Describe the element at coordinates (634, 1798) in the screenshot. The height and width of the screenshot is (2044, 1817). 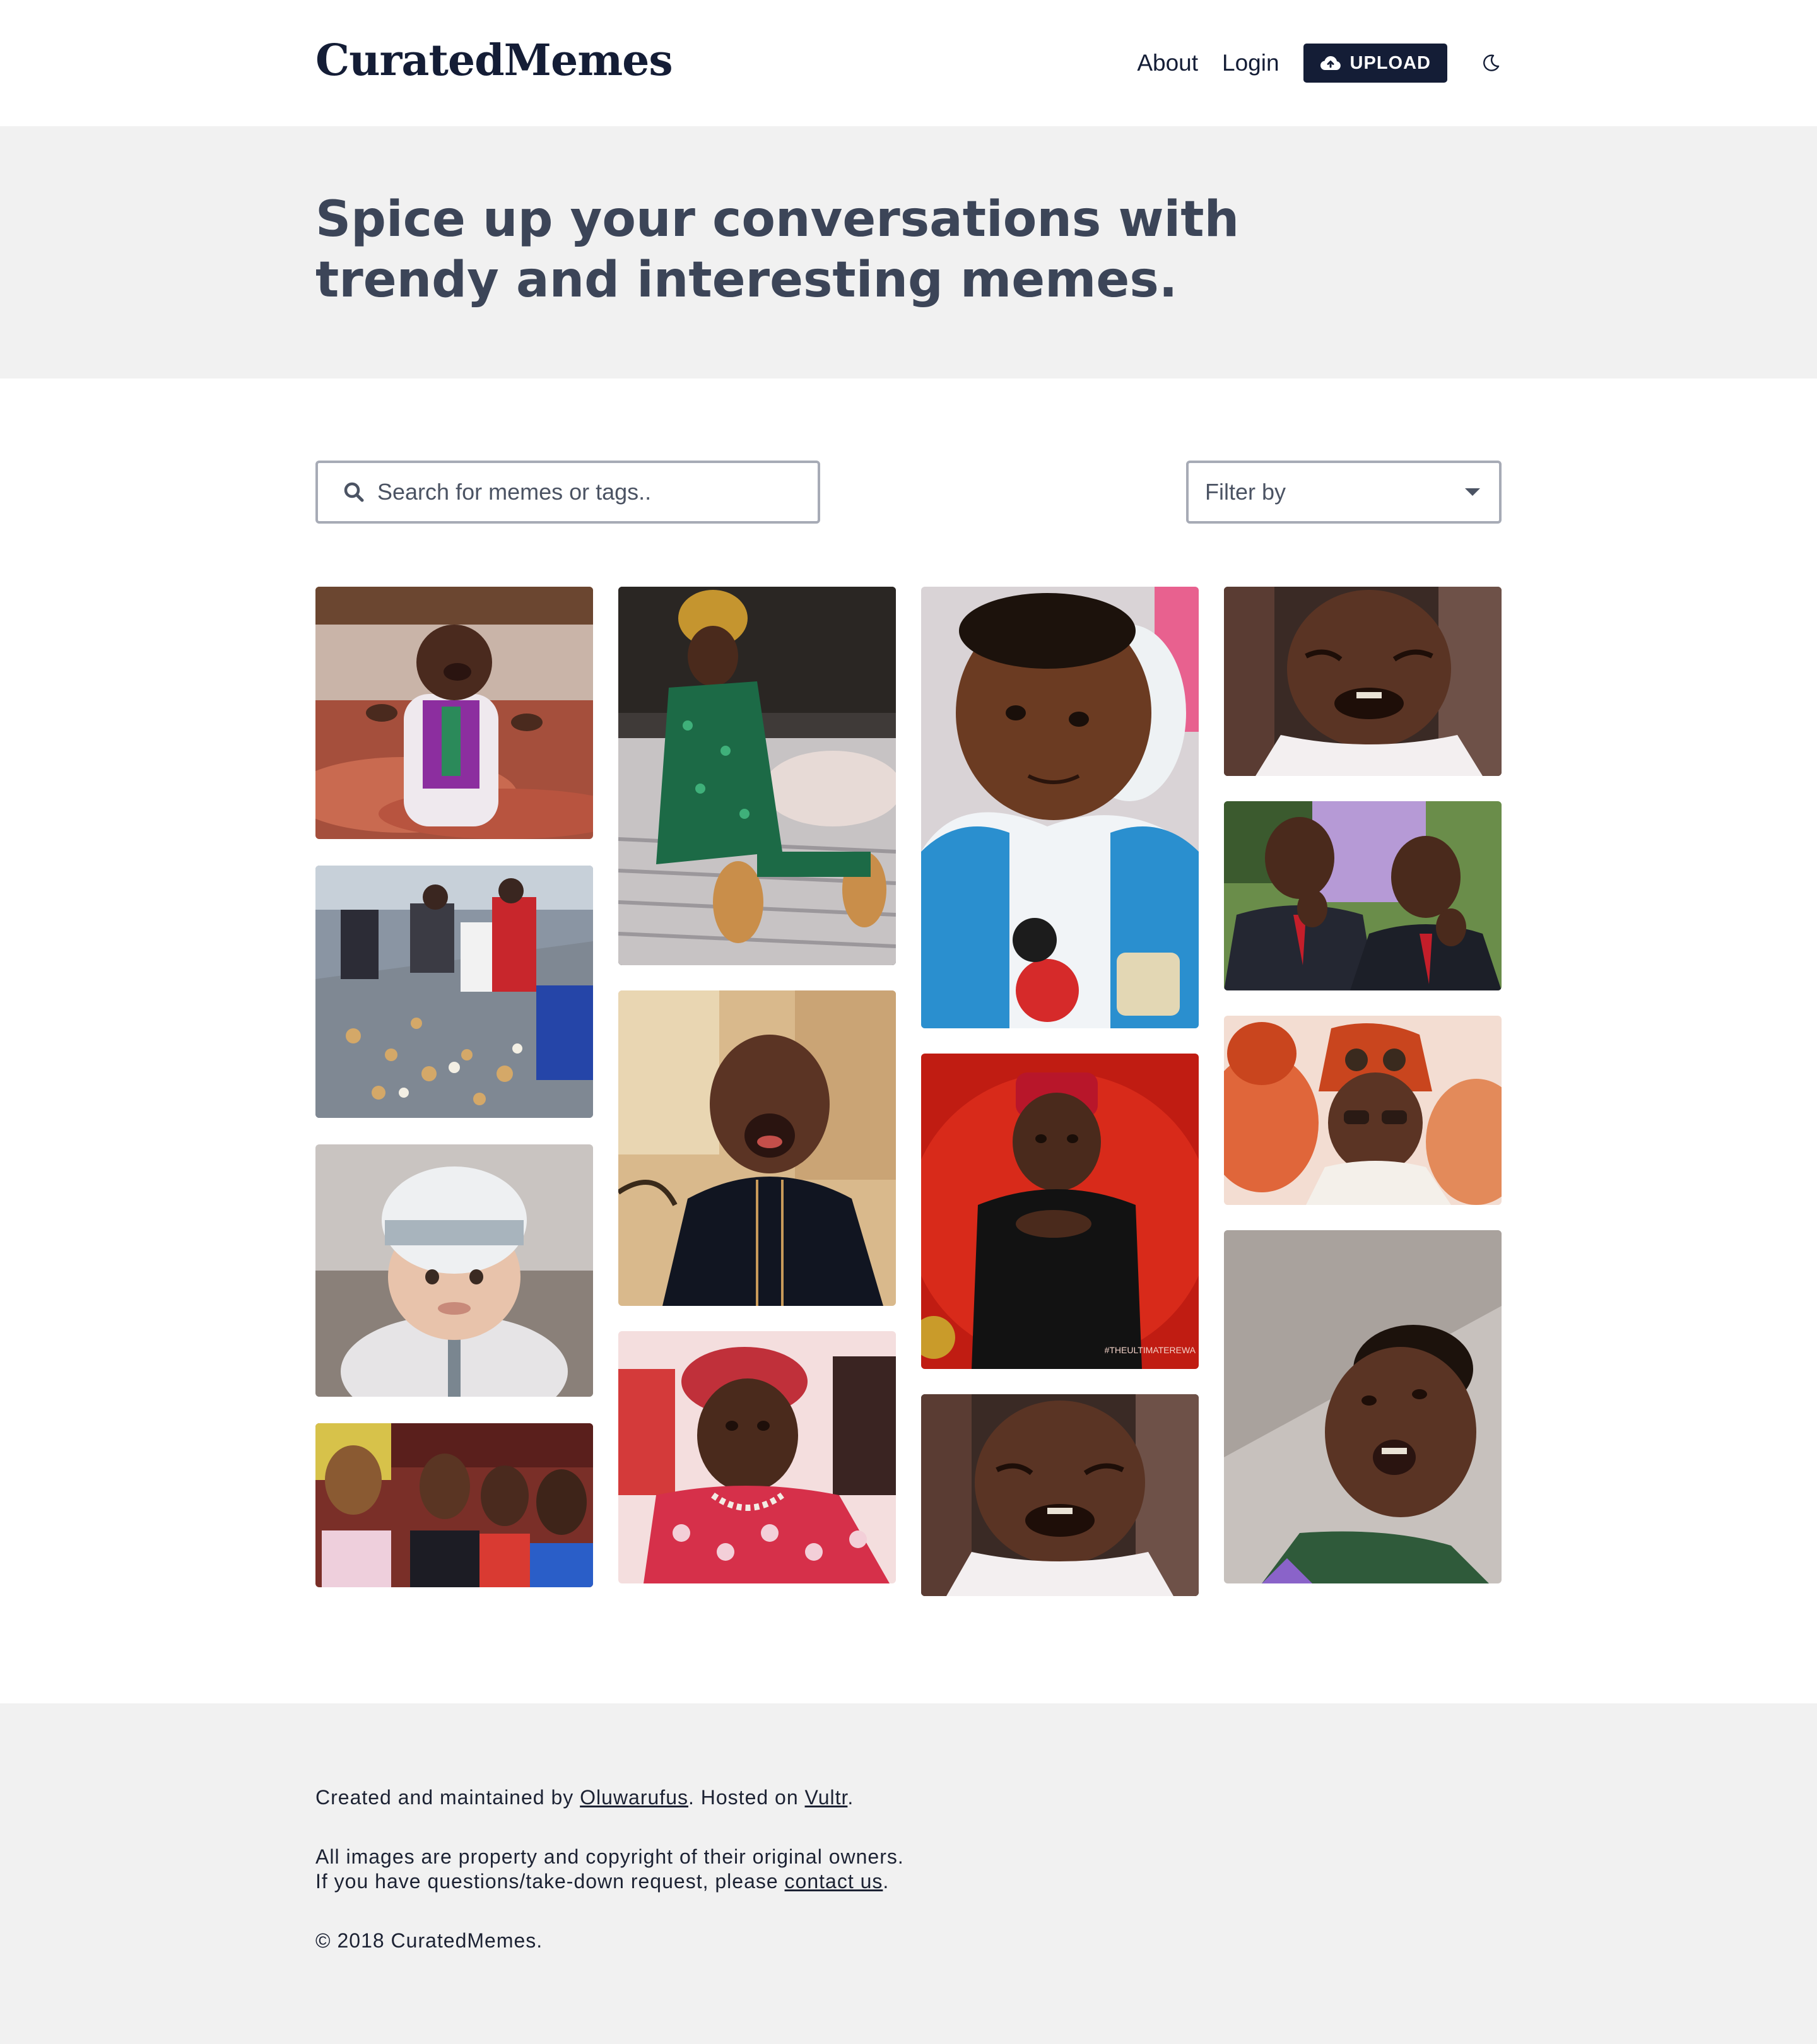
I see `author-link: Oluwarufus` at that location.